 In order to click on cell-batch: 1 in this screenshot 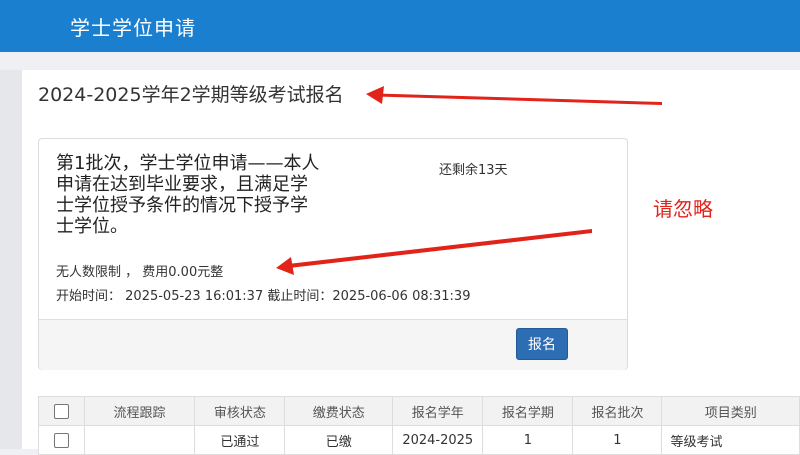, I will do `click(617, 440)`.